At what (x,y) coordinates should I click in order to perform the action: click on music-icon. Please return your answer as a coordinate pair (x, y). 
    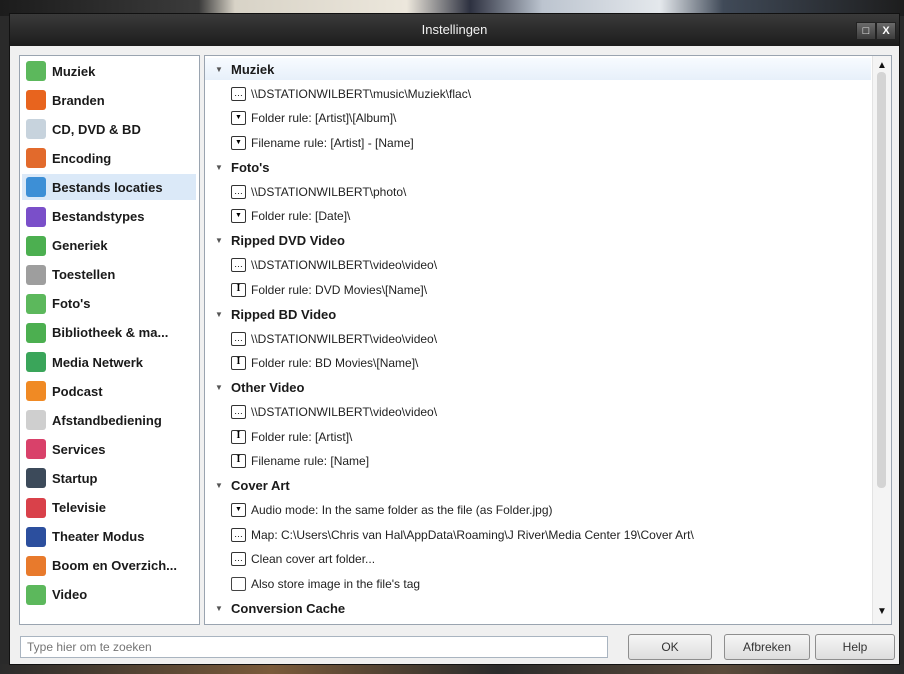
    Looking at the image, I should click on (36, 71).